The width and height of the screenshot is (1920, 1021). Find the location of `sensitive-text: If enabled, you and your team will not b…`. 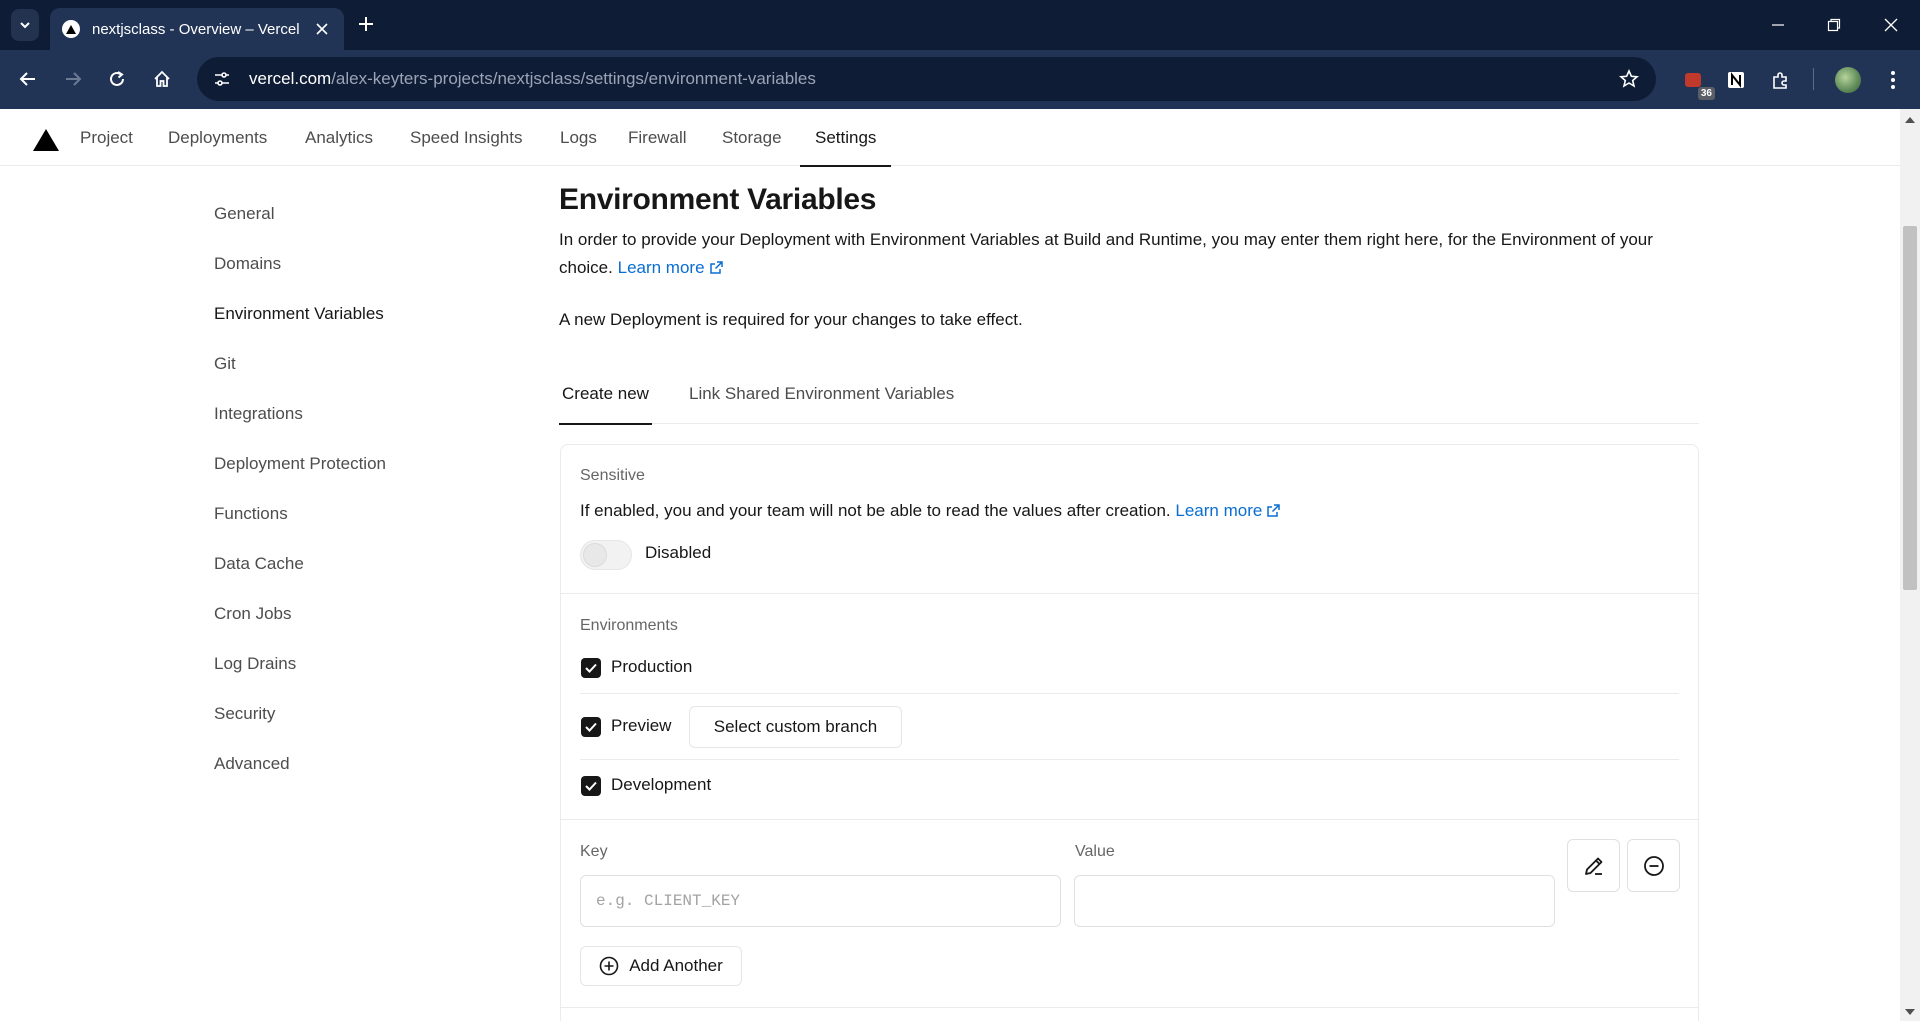

sensitive-text: If enabled, you and your team will not b… is located at coordinates (875, 510).